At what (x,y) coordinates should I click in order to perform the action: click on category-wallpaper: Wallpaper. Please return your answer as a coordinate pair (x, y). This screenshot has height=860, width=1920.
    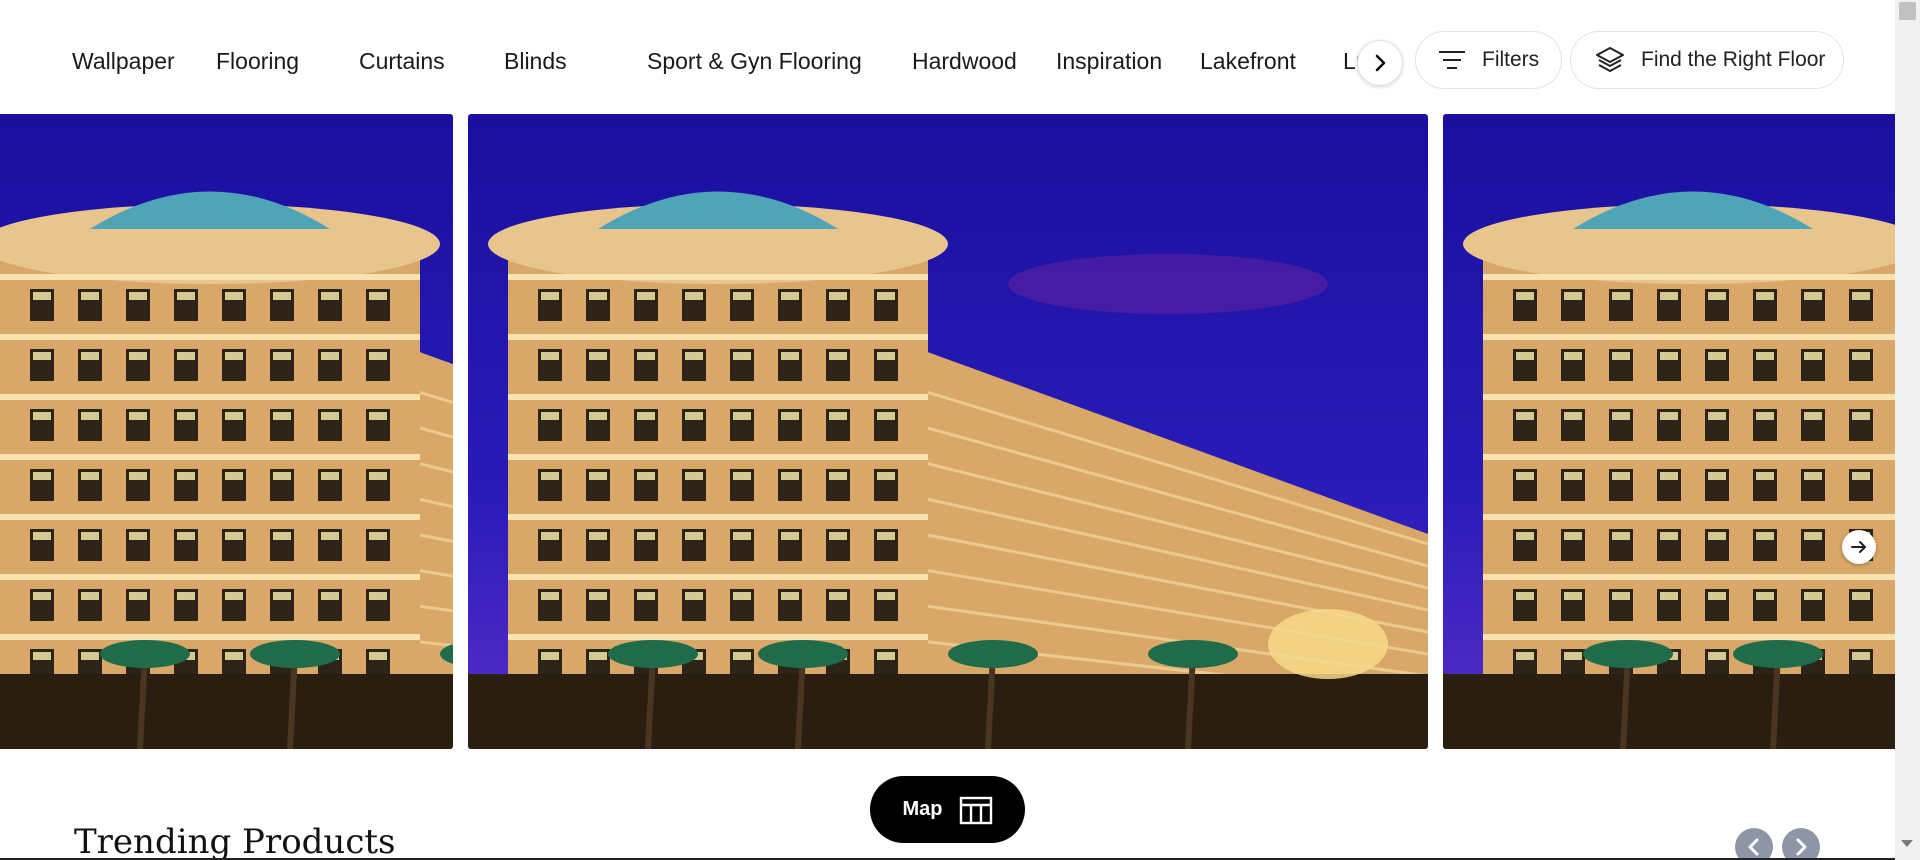
    Looking at the image, I should click on (123, 61).